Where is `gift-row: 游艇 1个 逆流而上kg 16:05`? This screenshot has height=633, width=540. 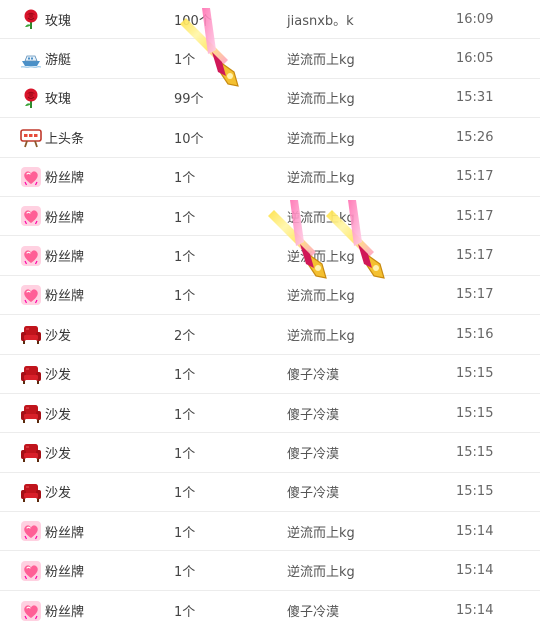 gift-row: 游艇 1个 逆流而上kg 16:05 is located at coordinates (270, 59).